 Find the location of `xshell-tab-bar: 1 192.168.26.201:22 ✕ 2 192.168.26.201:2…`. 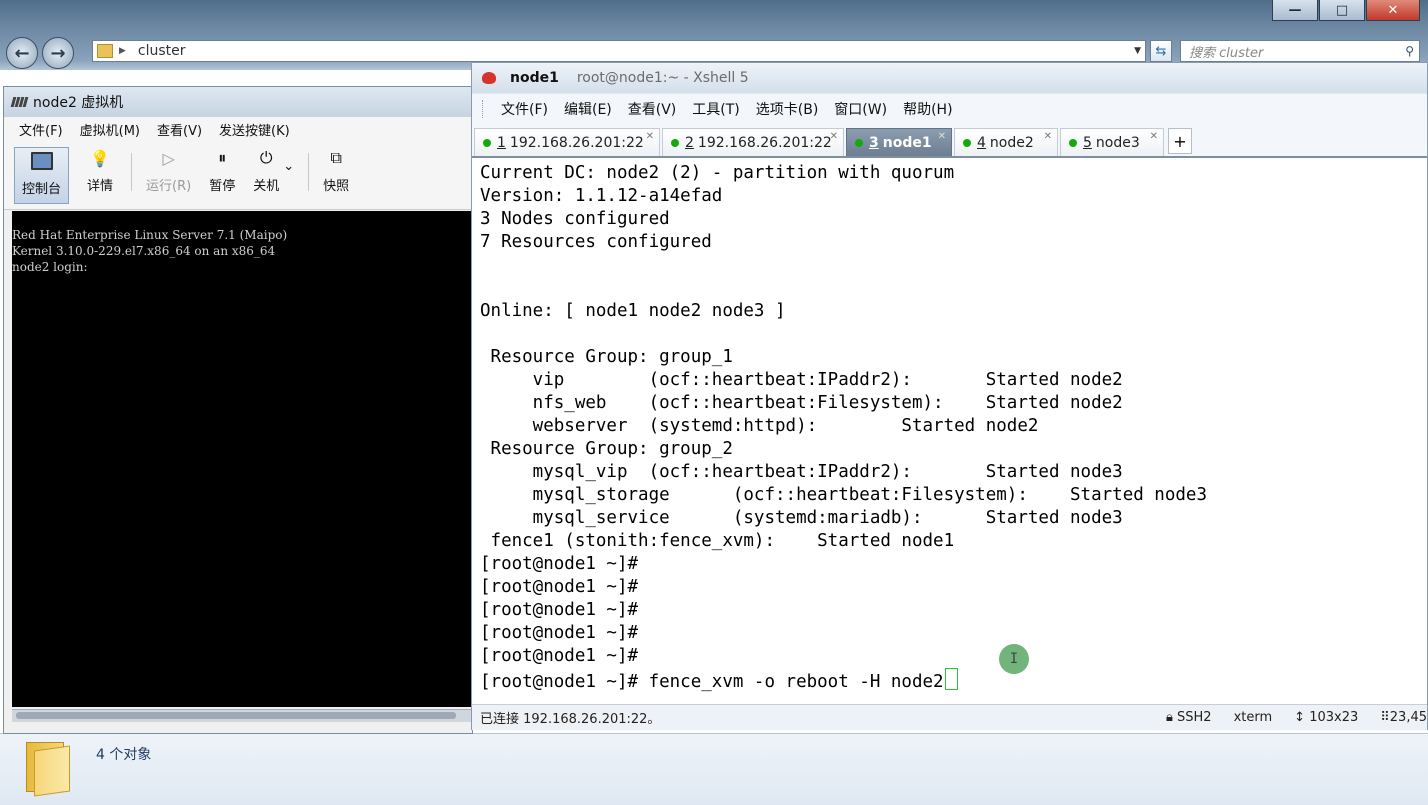

xshell-tab-bar: 1 192.168.26.201:22 ✕ 2 192.168.26.201:2… is located at coordinates (949, 141).